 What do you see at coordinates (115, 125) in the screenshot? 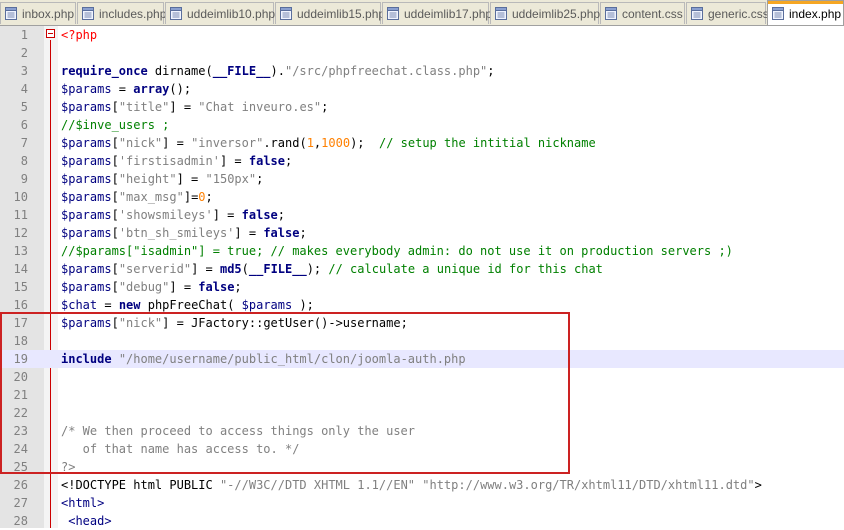
I see `code-token: //$inve_users ;` at bounding box center [115, 125].